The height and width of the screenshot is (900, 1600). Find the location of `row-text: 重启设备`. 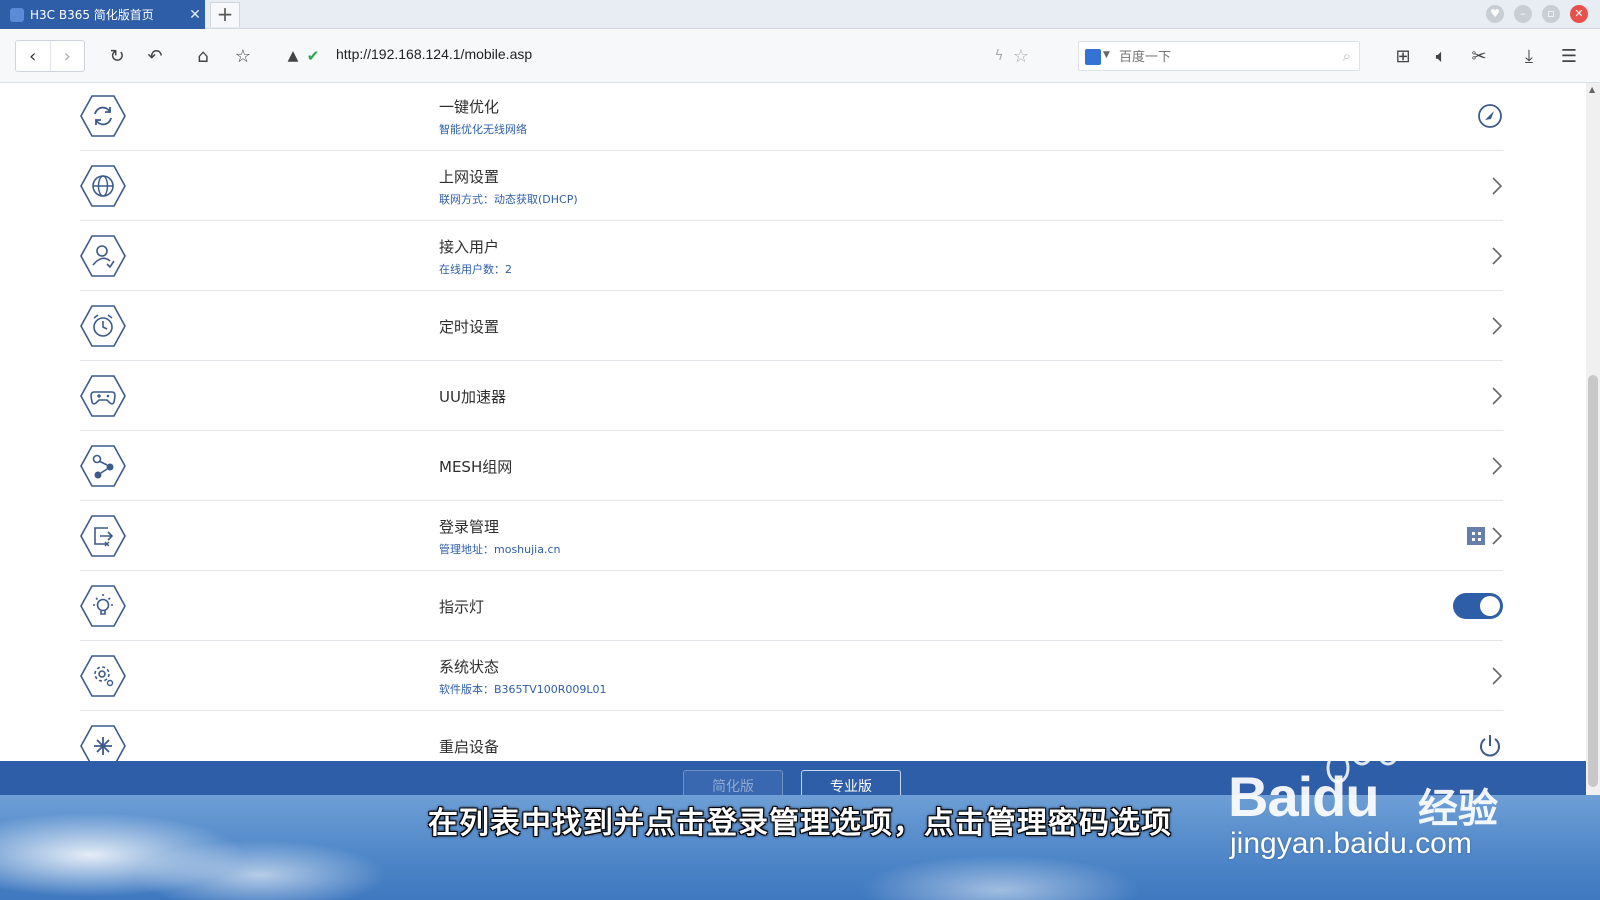

row-text: 重启设备 is located at coordinates (469, 736).